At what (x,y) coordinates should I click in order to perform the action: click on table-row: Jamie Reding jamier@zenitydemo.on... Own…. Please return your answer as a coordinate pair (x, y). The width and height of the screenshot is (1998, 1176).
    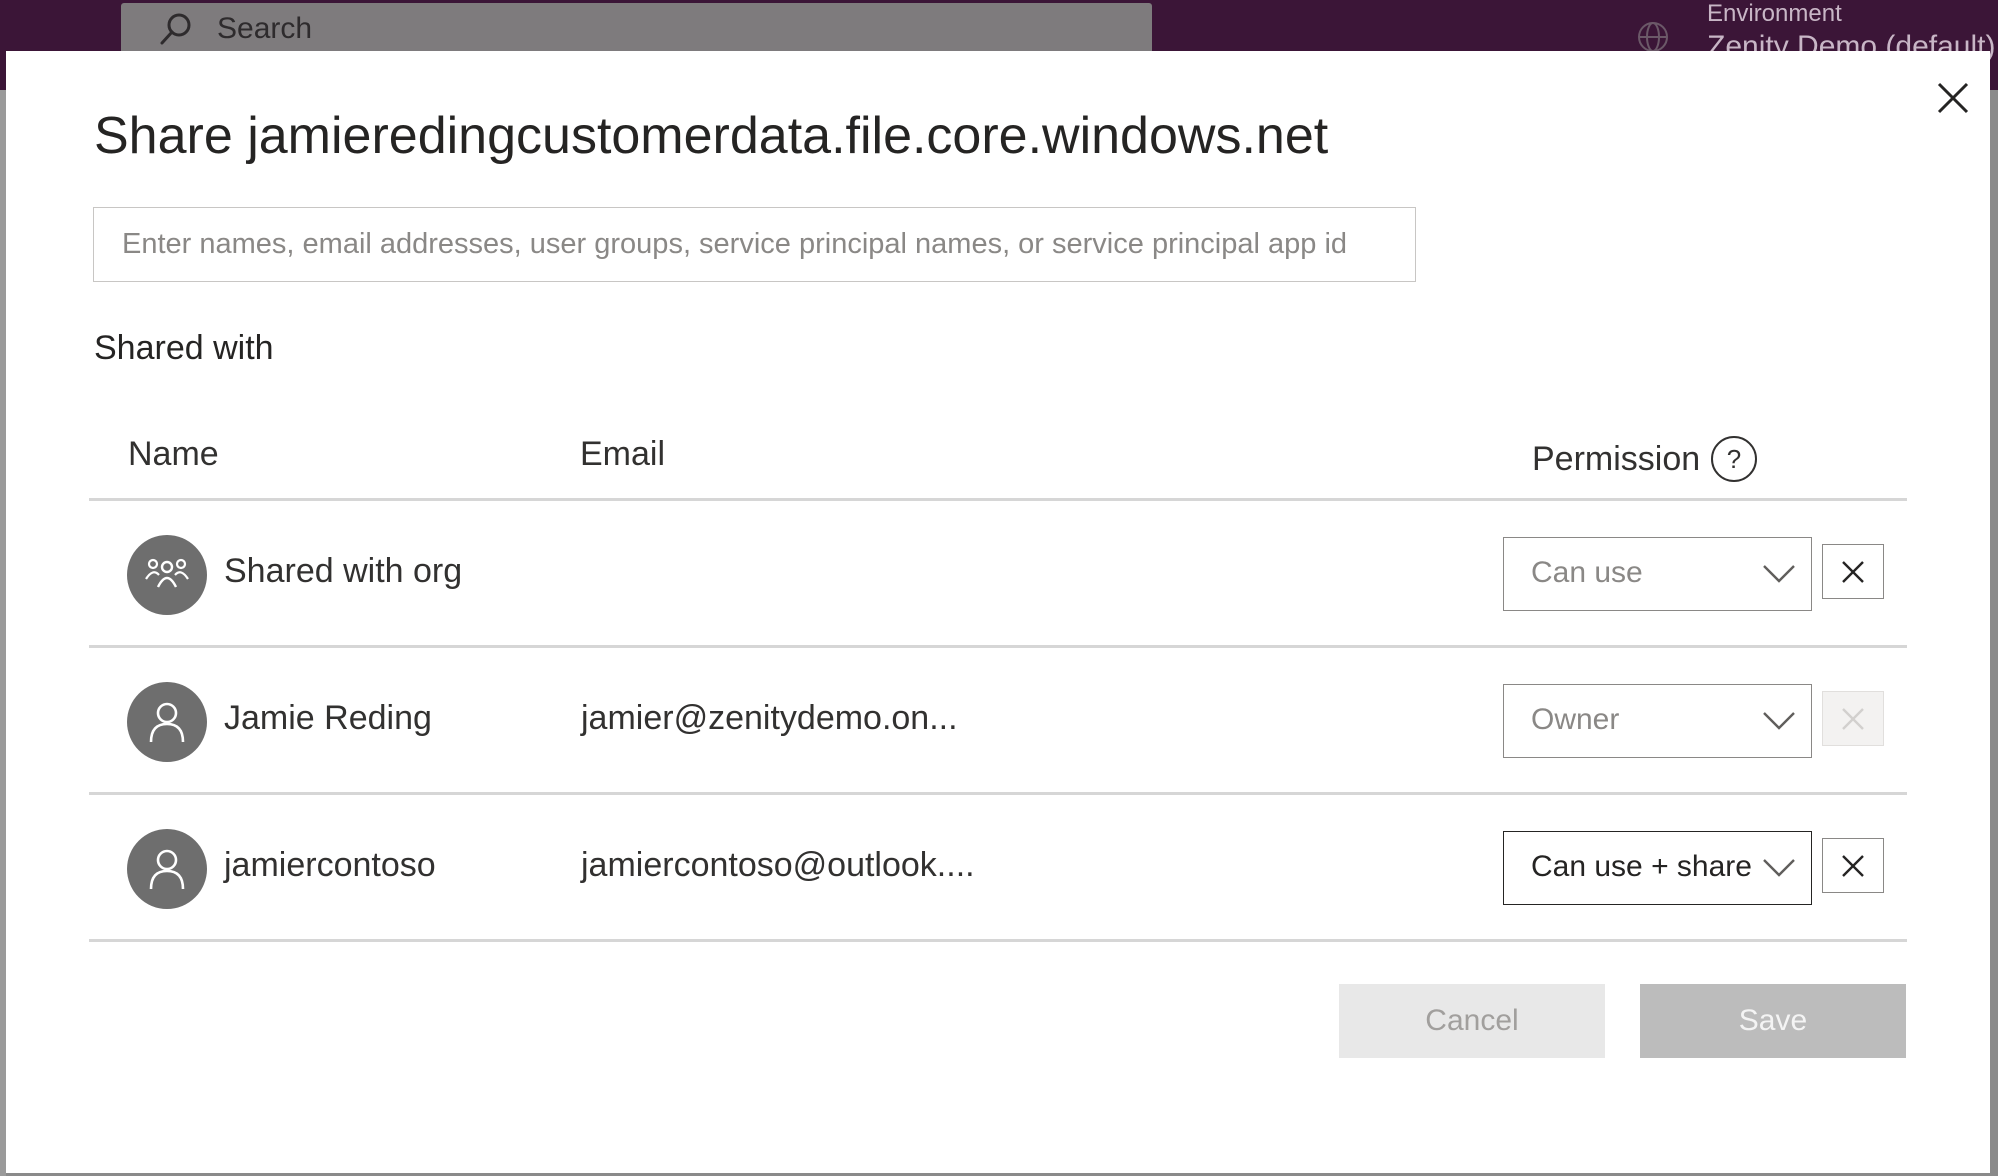
    Looking at the image, I should click on (998, 720).